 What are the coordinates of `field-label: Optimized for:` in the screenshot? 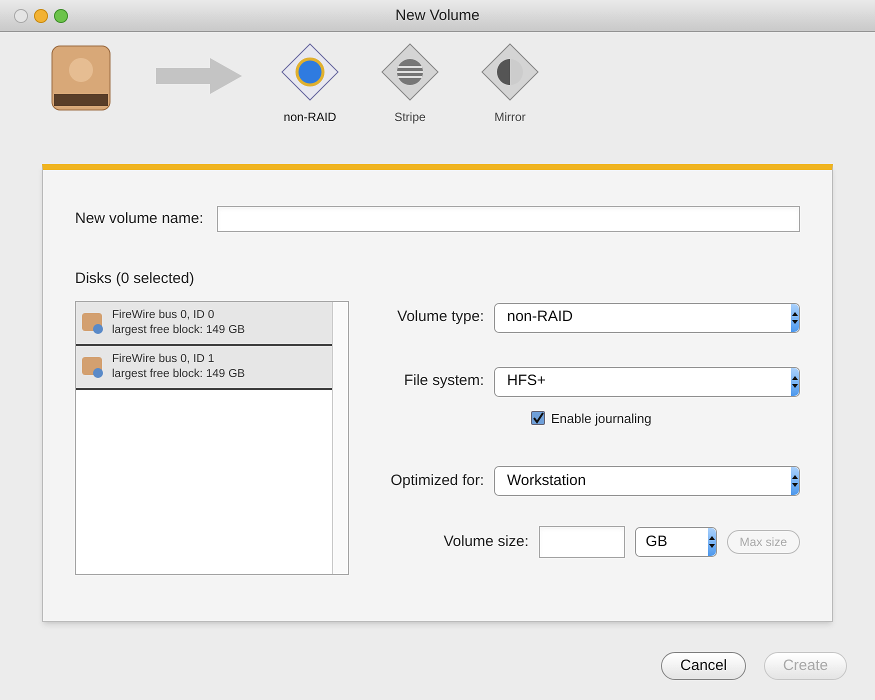 It's located at (437, 480).